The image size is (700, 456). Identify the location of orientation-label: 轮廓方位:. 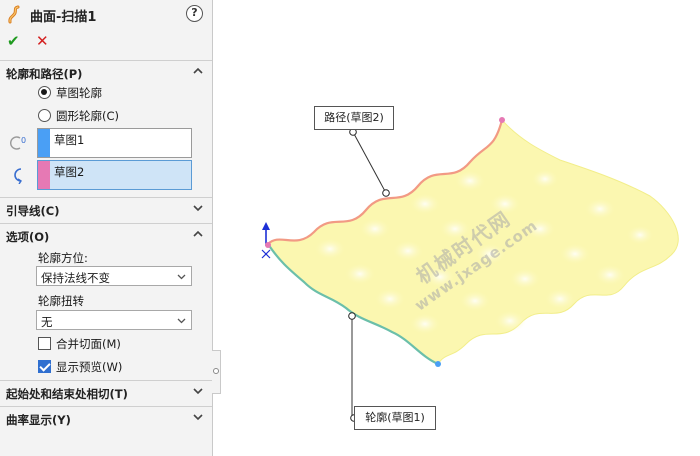
(63, 258).